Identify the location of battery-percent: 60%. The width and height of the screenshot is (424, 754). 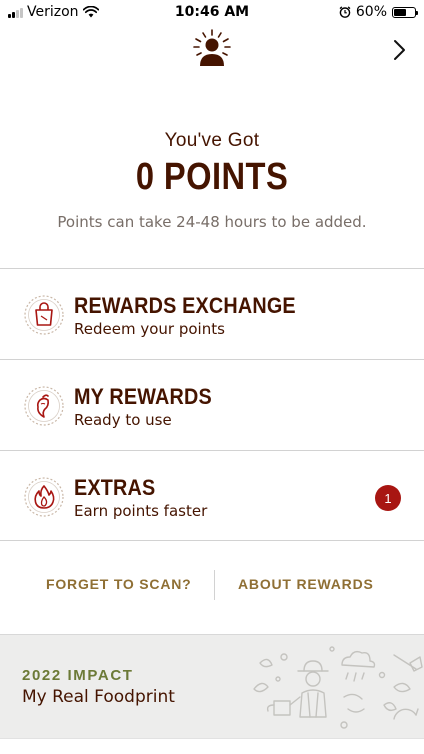
(371, 12).